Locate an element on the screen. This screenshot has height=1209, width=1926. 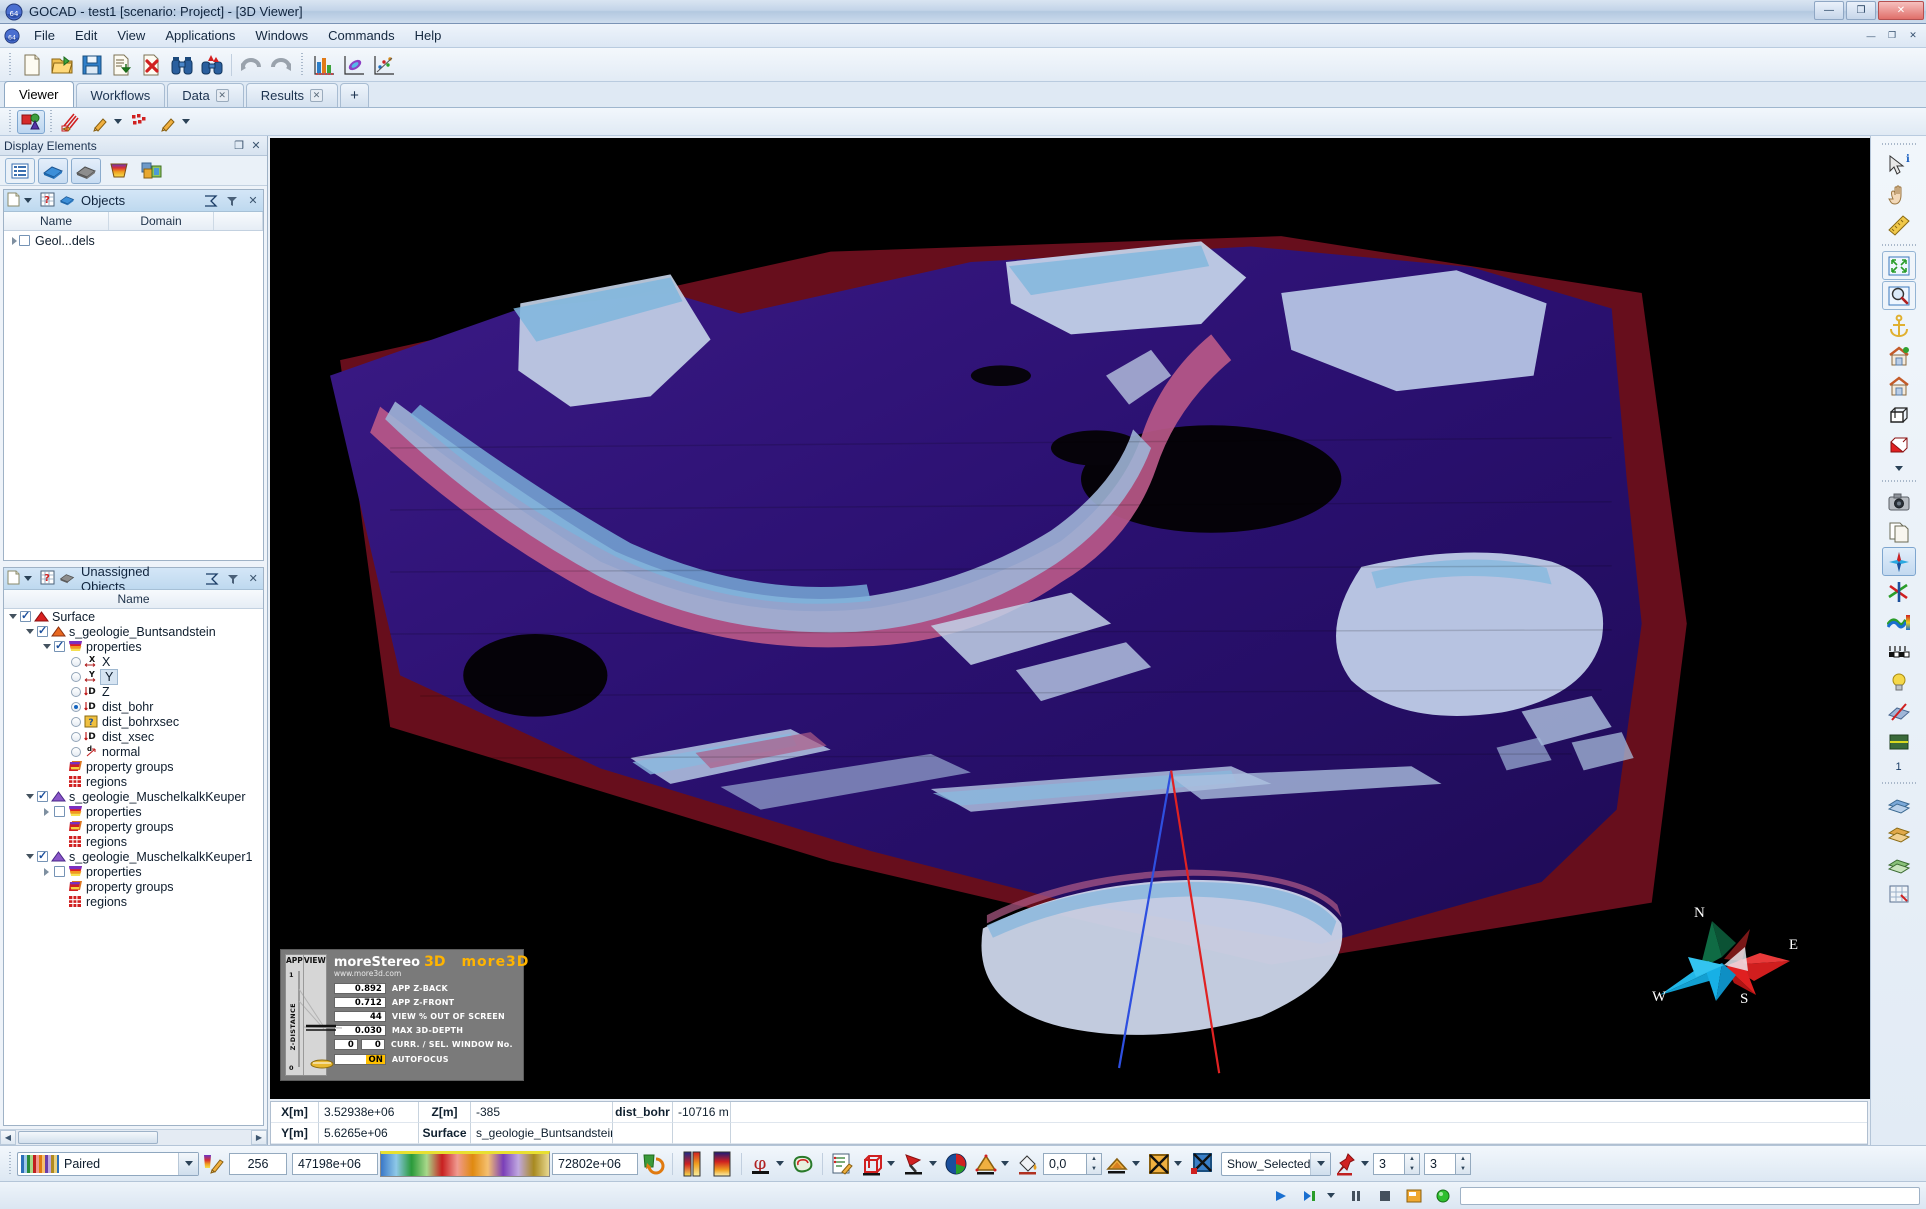
tree-row-z: DZ is located at coordinates (133, 691).